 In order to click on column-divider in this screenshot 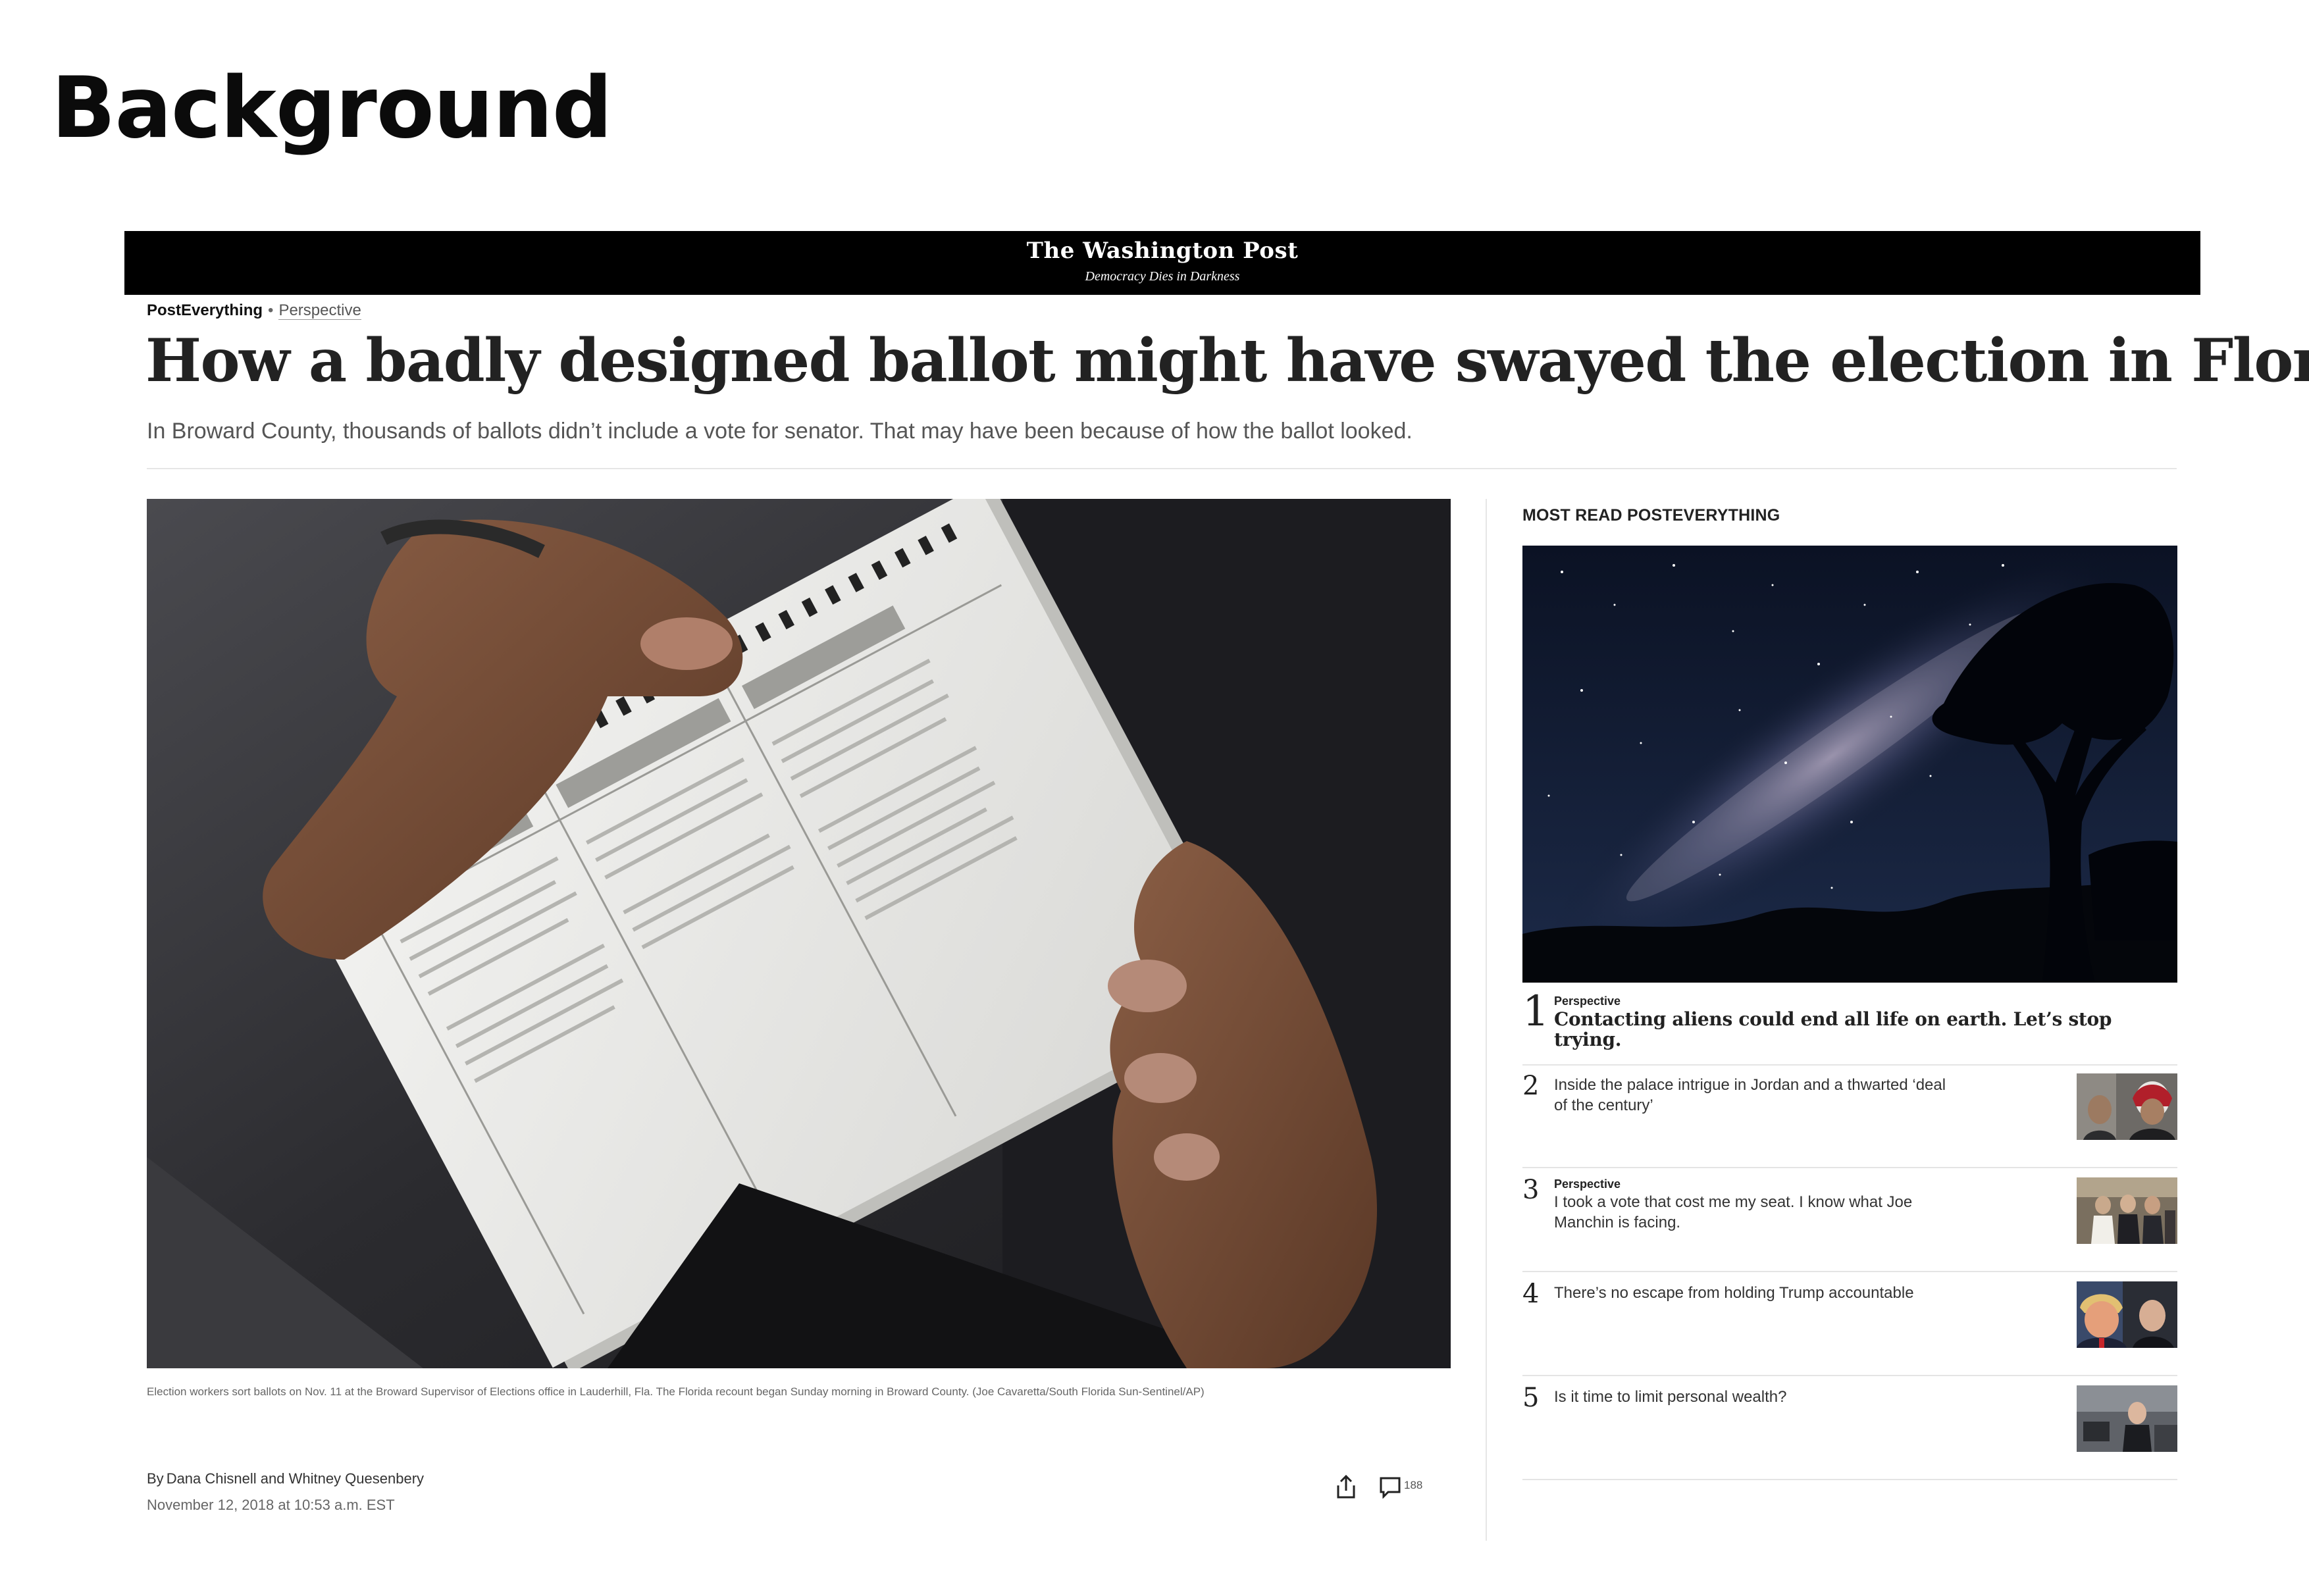, I will do `click(1486, 1020)`.